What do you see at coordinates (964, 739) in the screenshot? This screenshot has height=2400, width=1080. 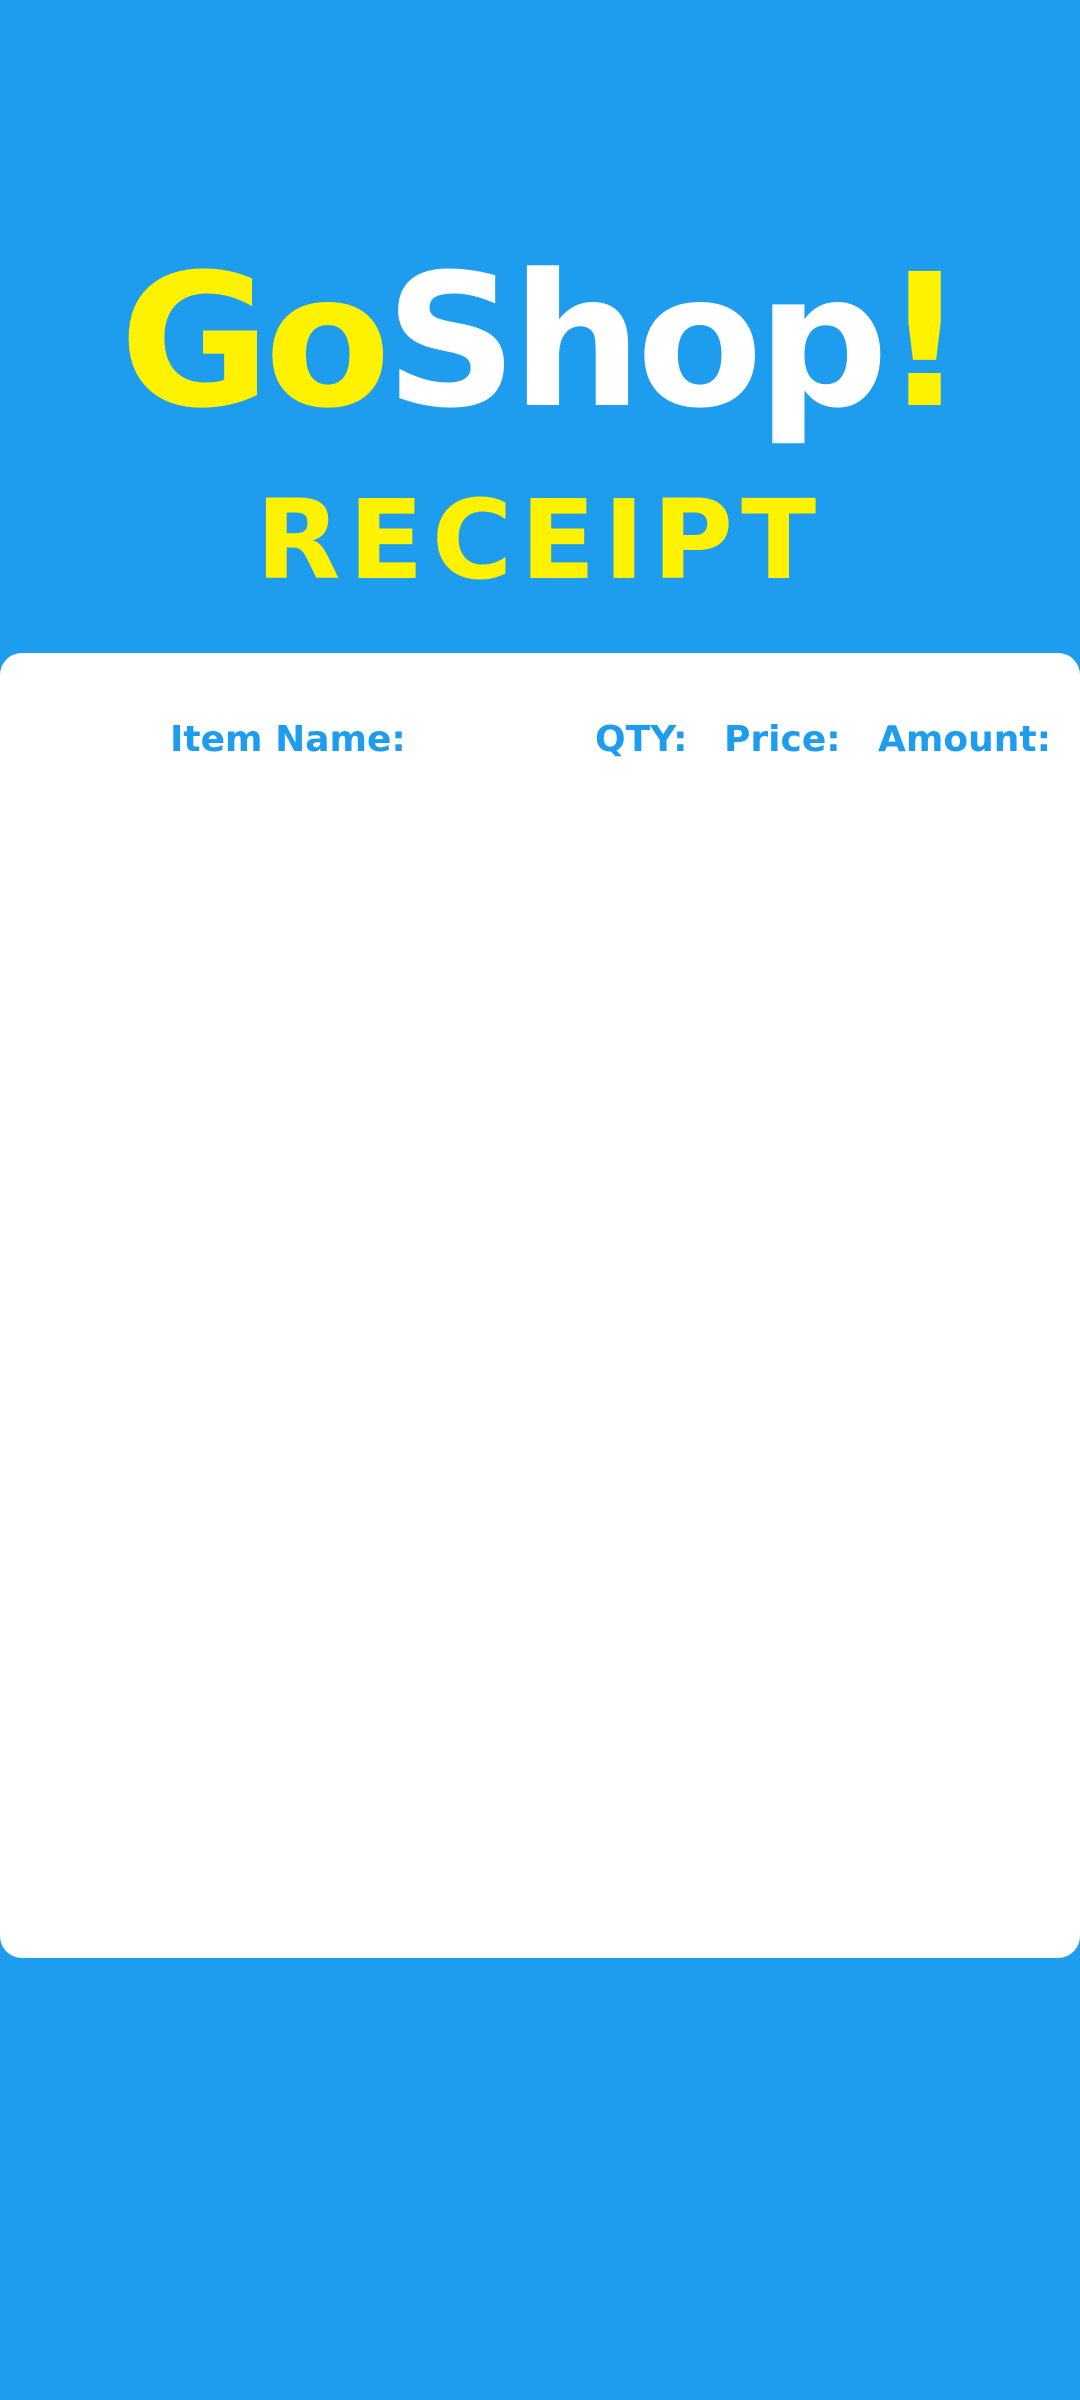 I see `column-header-amount: Amount:` at bounding box center [964, 739].